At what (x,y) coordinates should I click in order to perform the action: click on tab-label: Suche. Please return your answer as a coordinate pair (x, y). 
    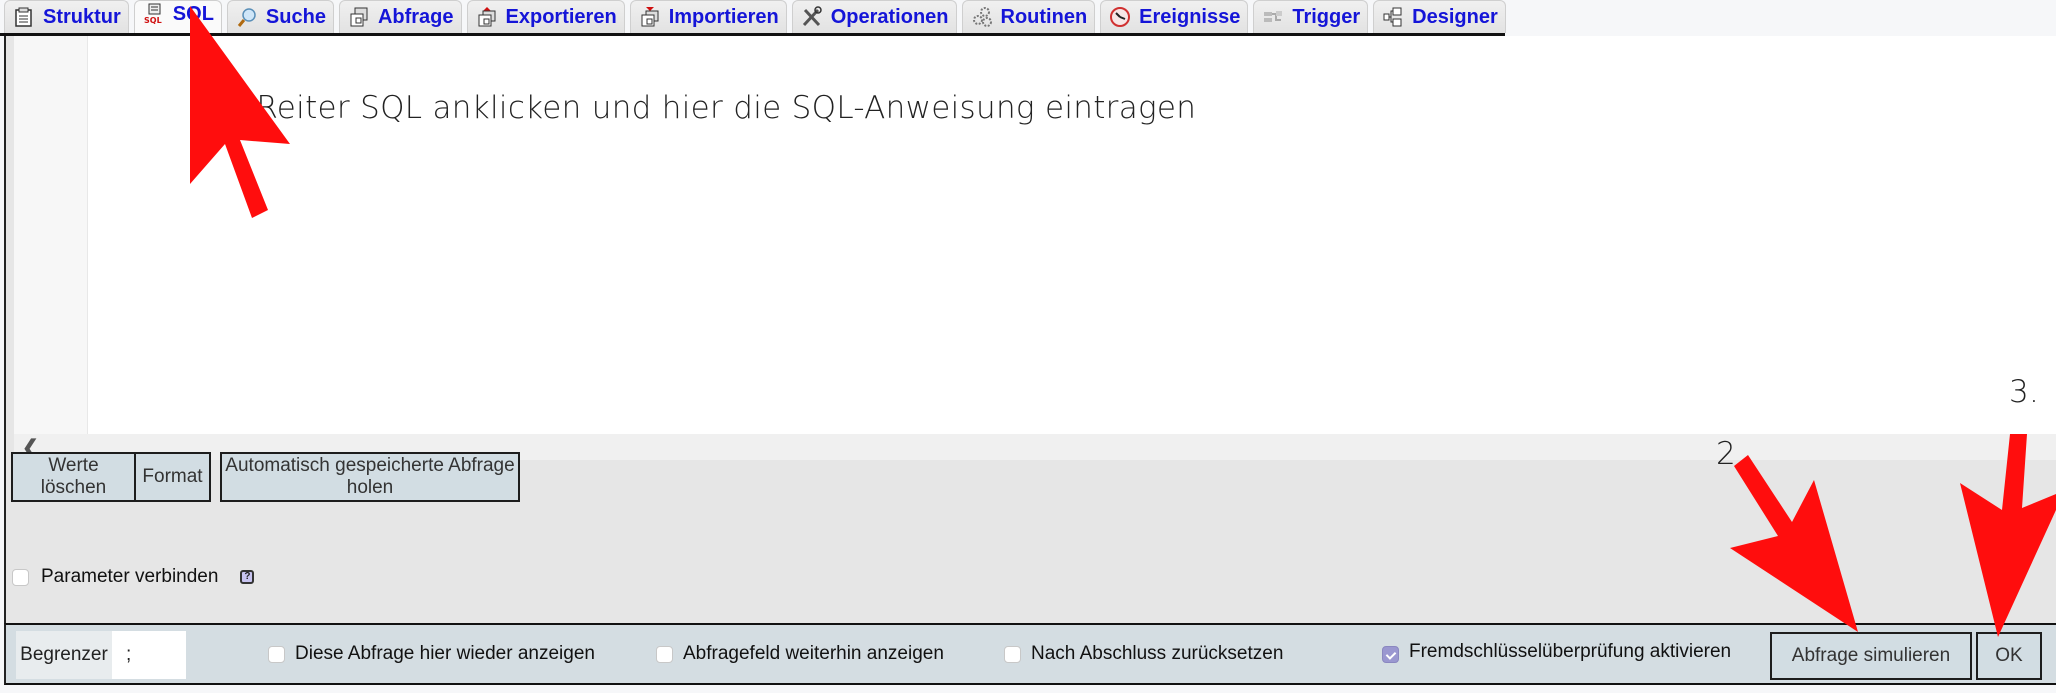
    Looking at the image, I should click on (295, 16).